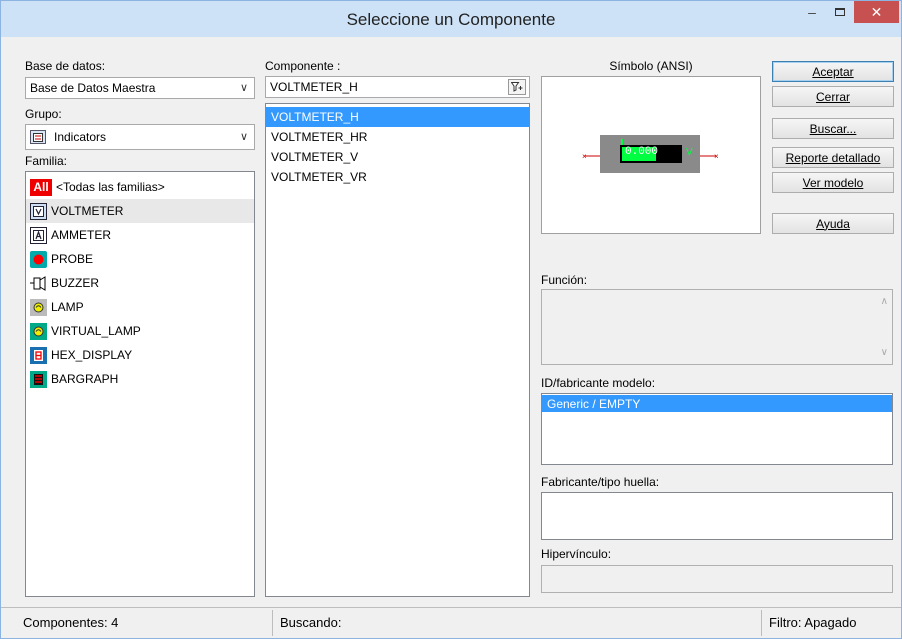 This screenshot has height=639, width=902. I want to click on family-item-label: BUZZER, so click(75, 283).